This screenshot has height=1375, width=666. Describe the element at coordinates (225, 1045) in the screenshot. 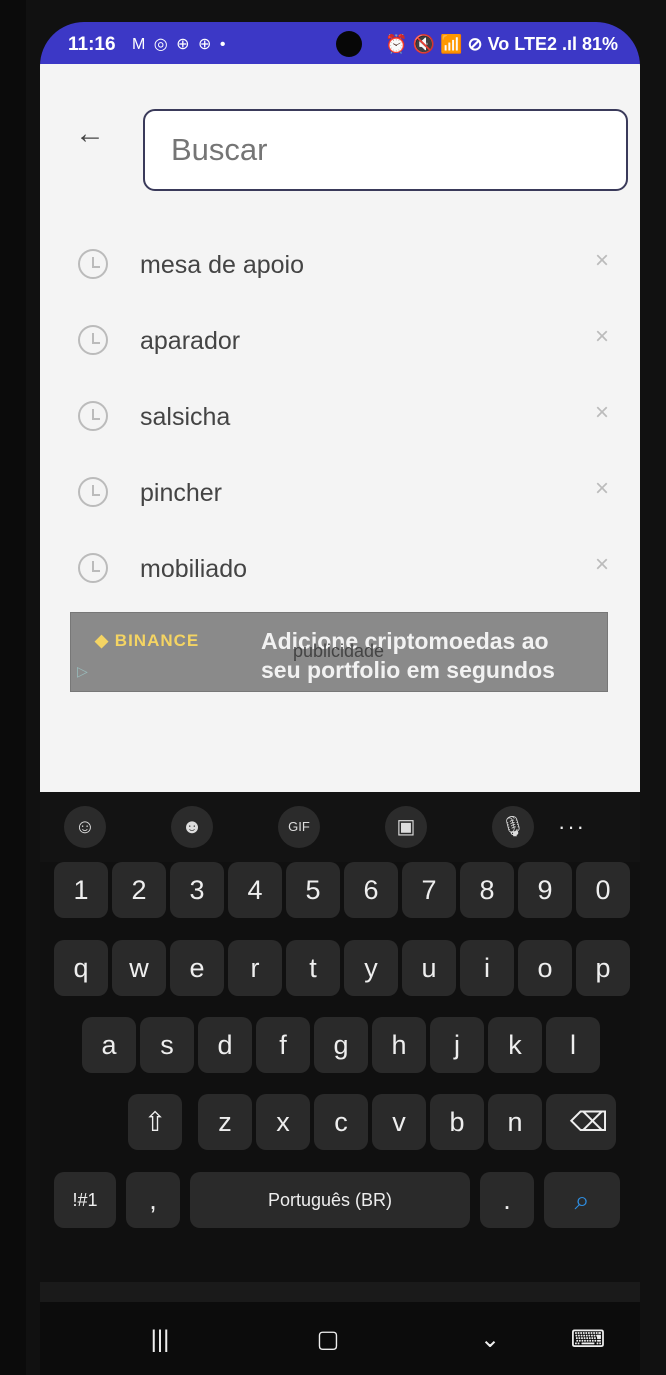

I see `key-d: d` at that location.